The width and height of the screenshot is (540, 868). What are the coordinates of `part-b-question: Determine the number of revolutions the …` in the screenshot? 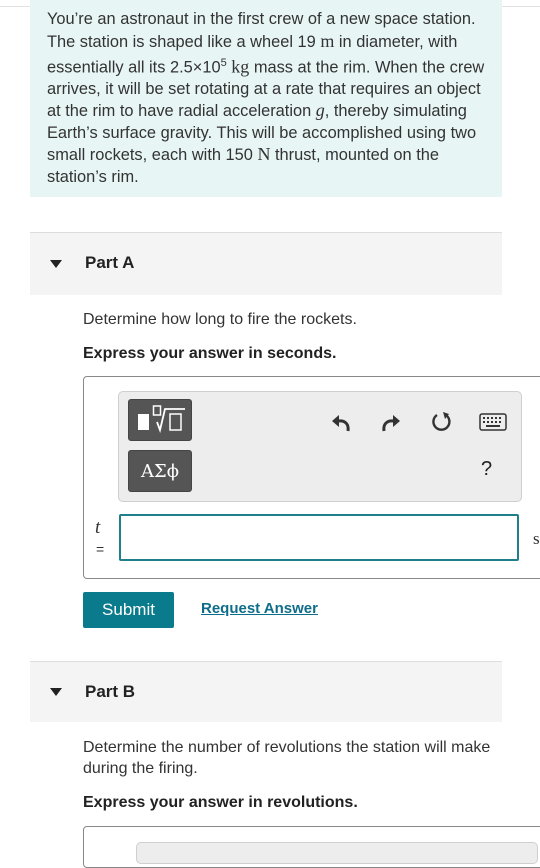 It's located at (287, 758).